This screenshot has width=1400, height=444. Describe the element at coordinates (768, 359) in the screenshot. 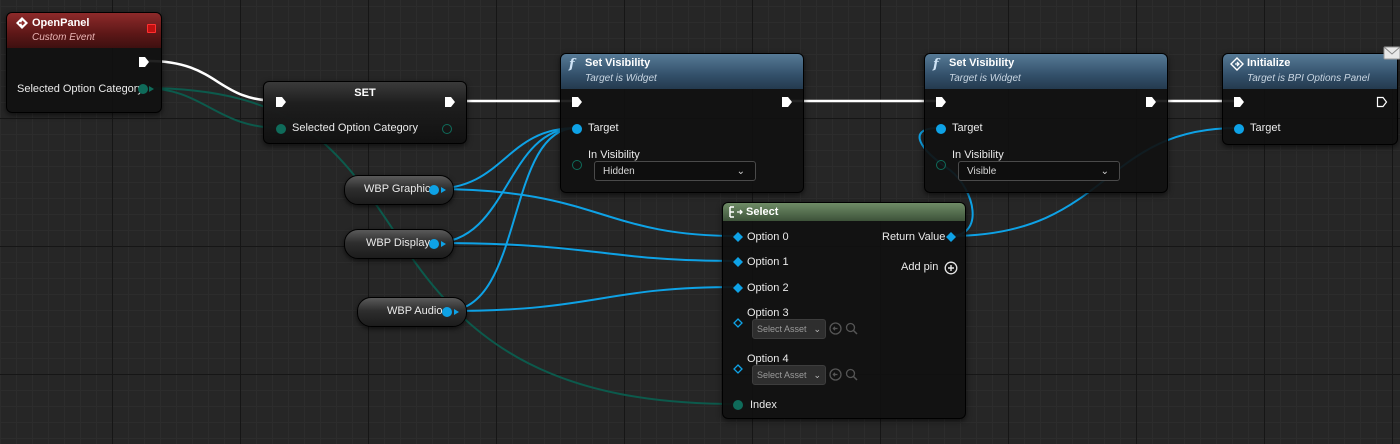

I see `option-4-label: Option 4` at that location.